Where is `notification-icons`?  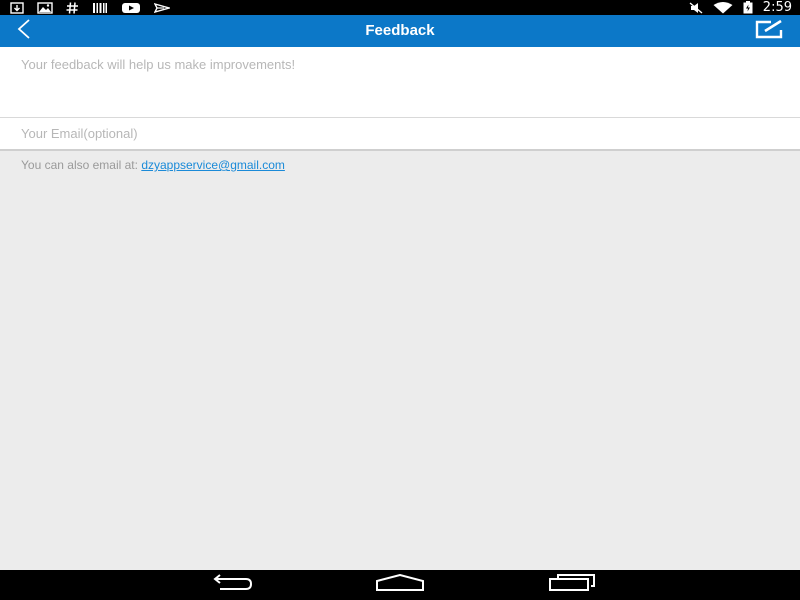 notification-icons is located at coordinates (90, 7).